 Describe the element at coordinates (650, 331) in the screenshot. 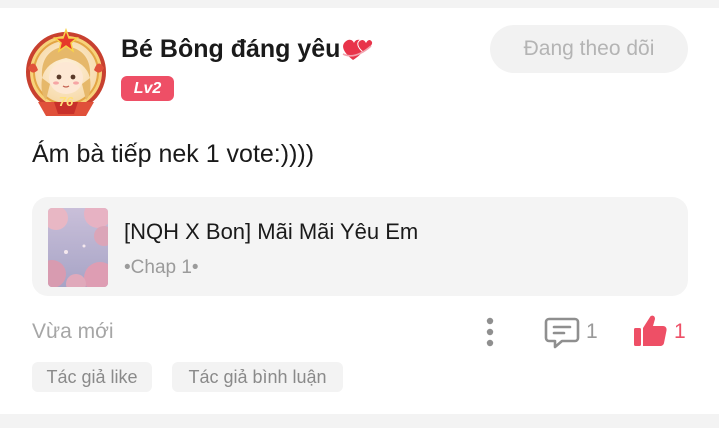

I see `thumbs-up-icon` at that location.